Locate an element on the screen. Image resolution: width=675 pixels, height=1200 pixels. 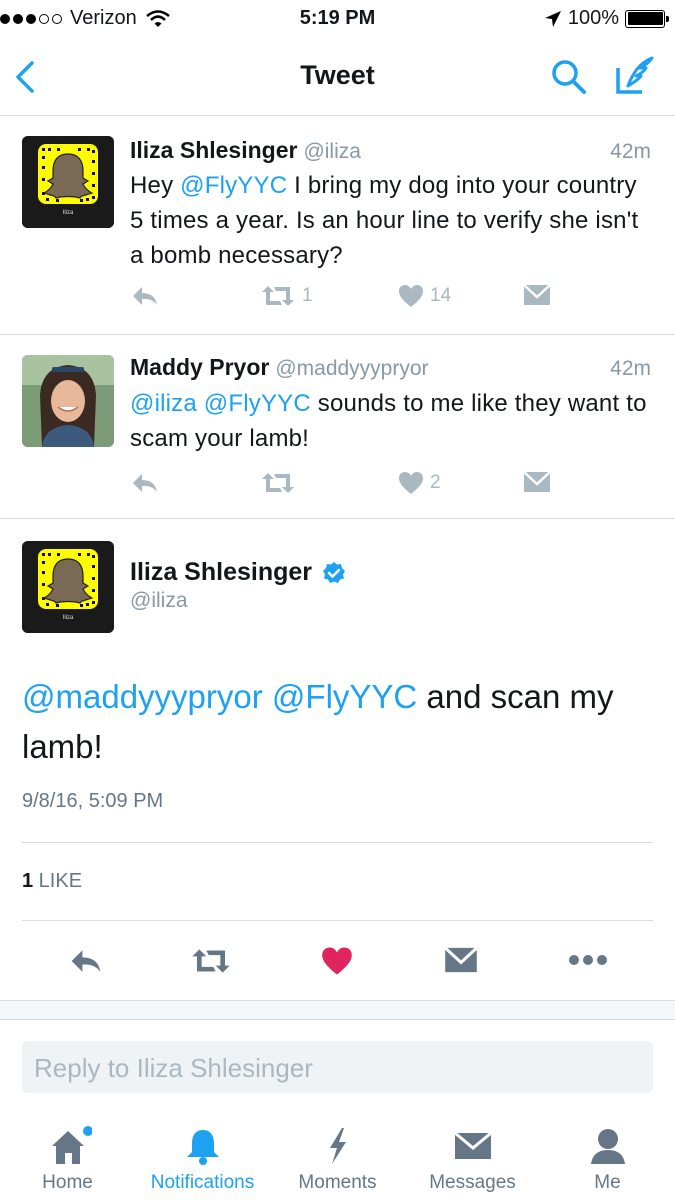
tweet-actions: 1 14 is located at coordinates (350, 300).